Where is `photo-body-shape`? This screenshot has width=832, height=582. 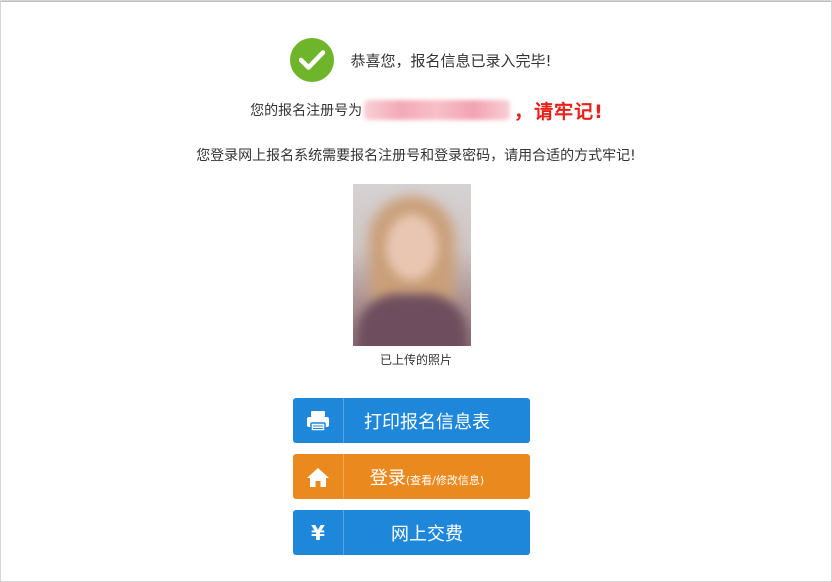 photo-body-shape is located at coordinates (412, 320).